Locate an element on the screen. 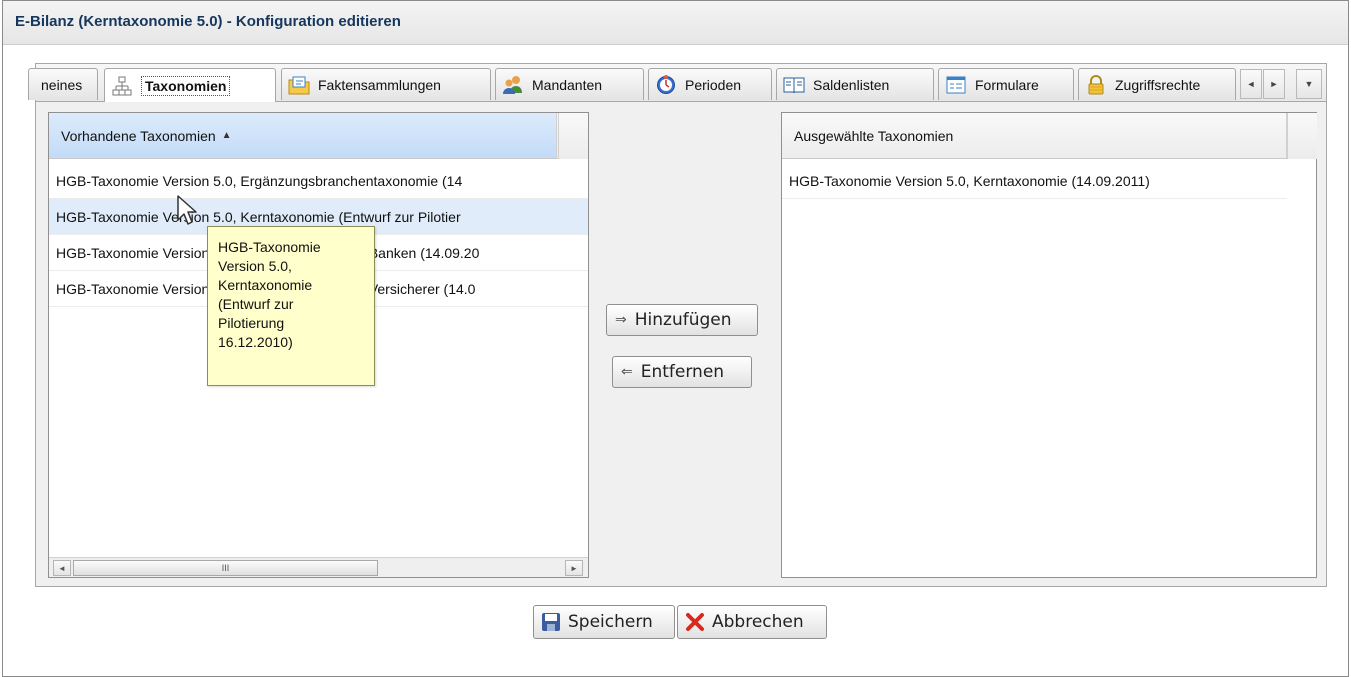  tab-label: Faktensammlungen is located at coordinates (379, 84).